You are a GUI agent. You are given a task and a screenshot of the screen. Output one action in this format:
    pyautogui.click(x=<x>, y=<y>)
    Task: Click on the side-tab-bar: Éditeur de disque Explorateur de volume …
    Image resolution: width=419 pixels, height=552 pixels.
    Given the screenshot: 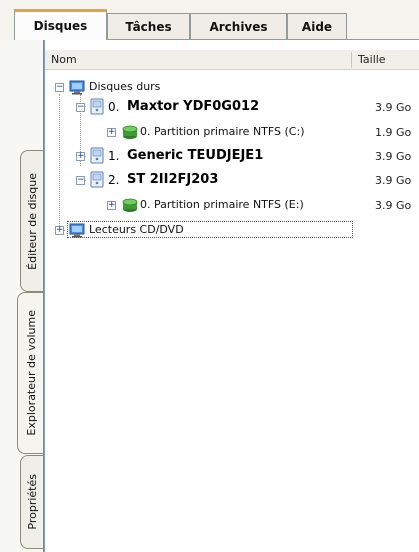 What is the action you would take?
    pyautogui.click(x=23, y=276)
    